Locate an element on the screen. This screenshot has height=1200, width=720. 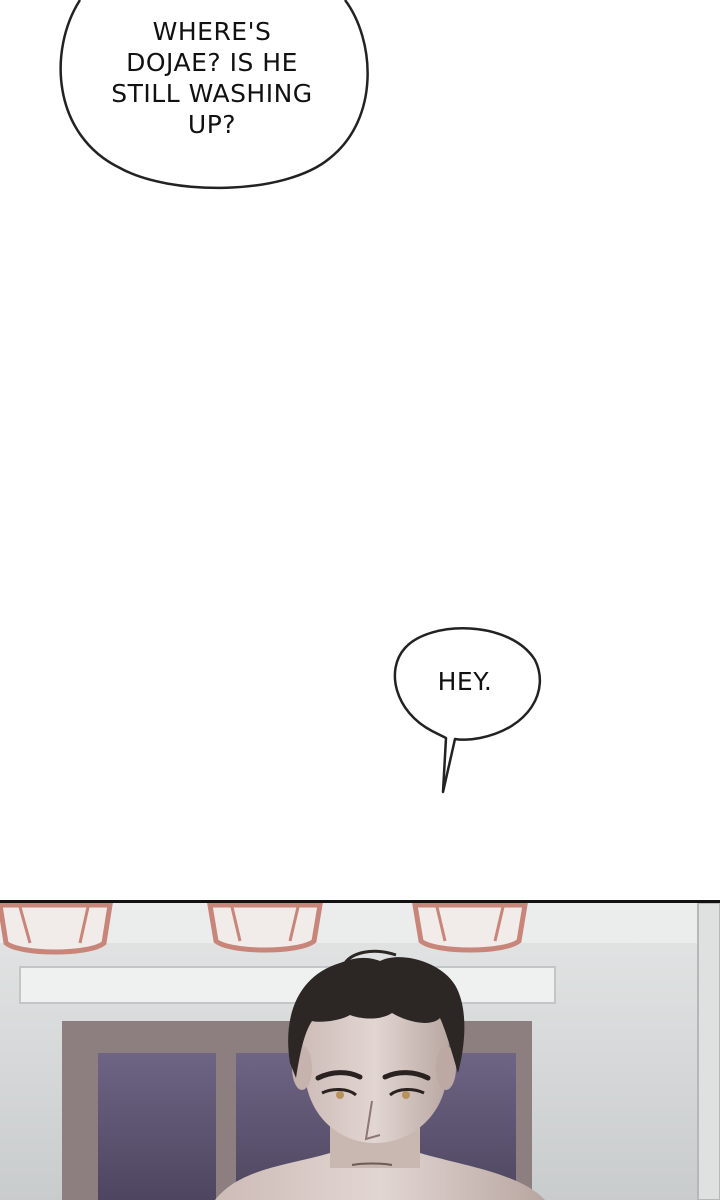
speech-line: STILL WASHING is located at coordinates (212, 93).